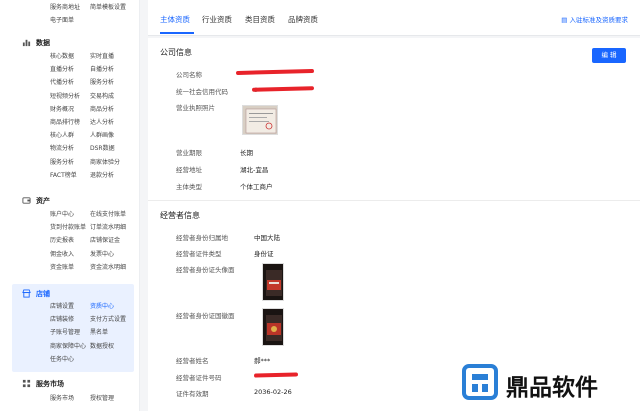  I want to click on operator-idno-label: 经营者证件号码, so click(199, 378).